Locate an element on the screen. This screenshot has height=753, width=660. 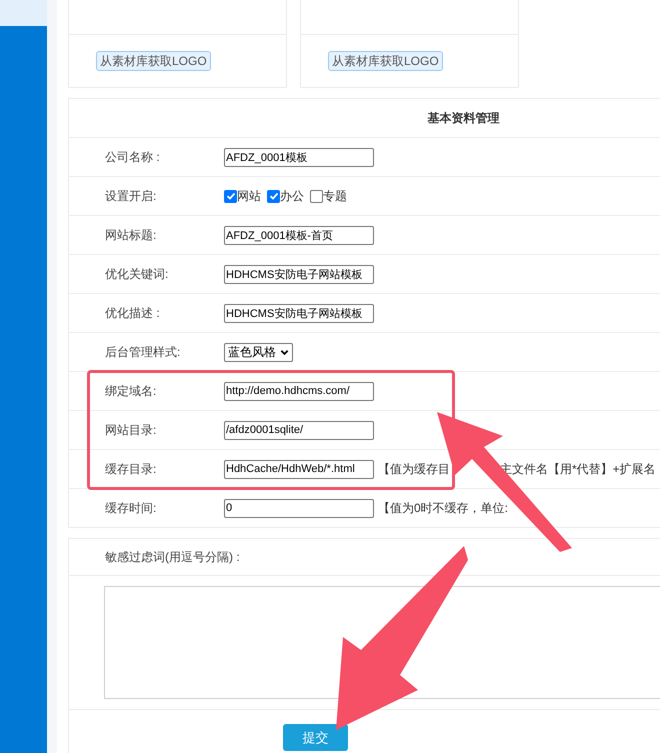
text-field: /afdz0001sqlite/ is located at coordinates (299, 430).